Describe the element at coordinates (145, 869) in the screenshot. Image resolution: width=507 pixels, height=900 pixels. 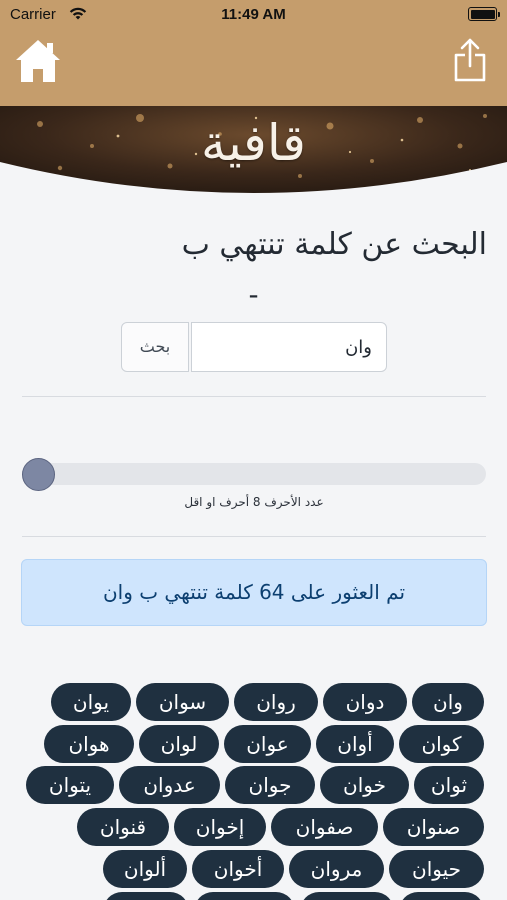
I see `result-chip: ألوان` at that location.